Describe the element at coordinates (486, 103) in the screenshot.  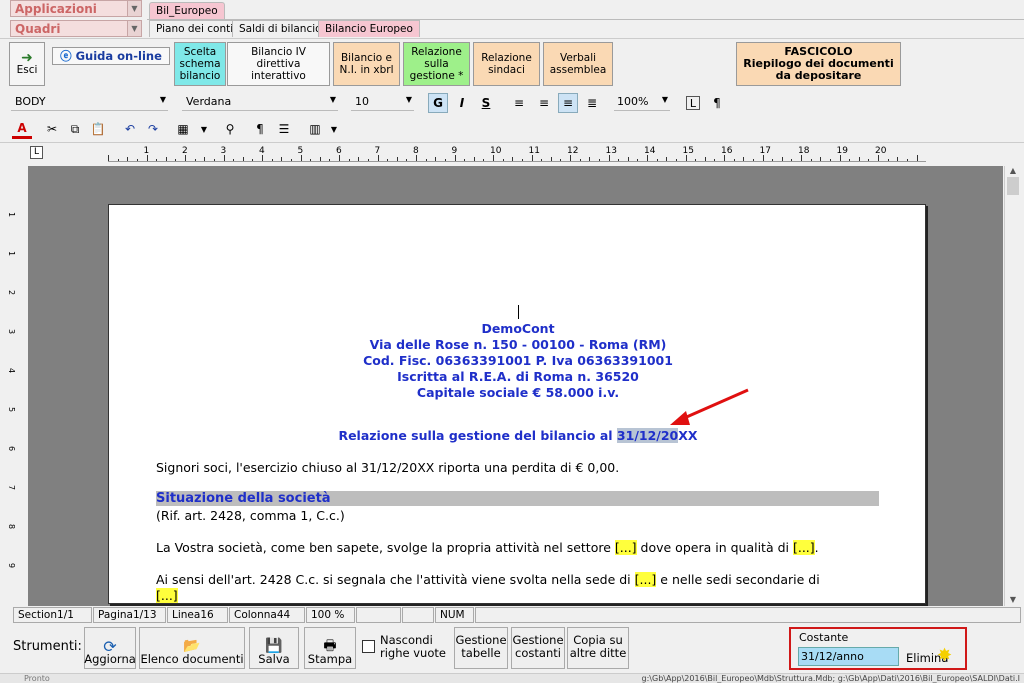
I see `strike-button: S` at that location.